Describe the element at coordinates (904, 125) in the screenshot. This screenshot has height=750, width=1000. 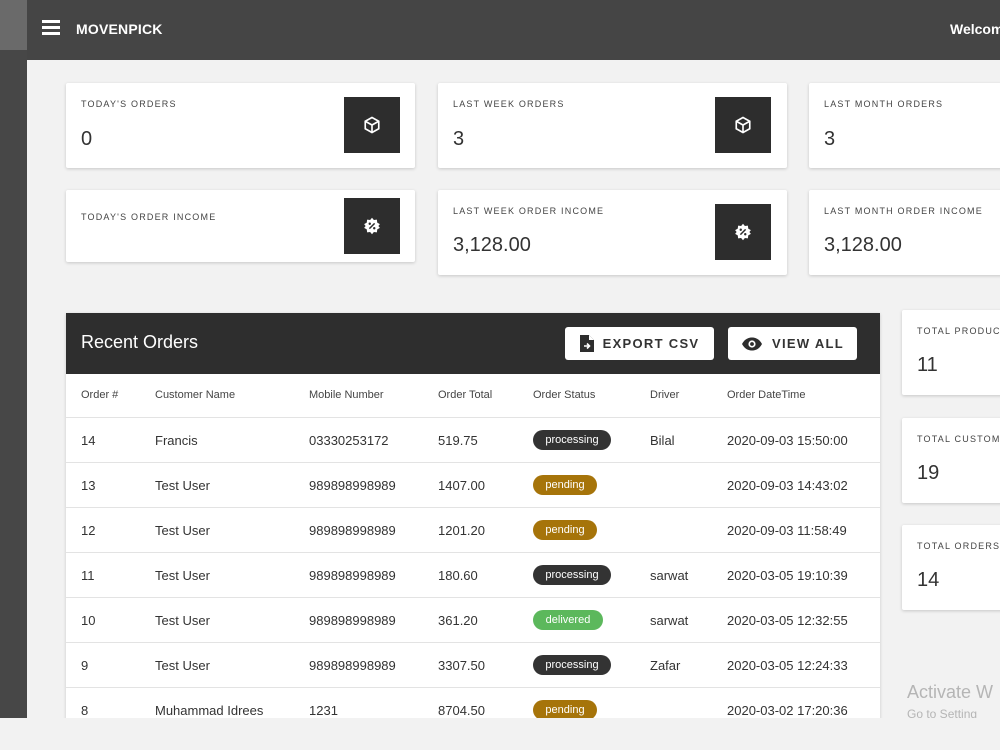
I see `stat-card-last-month-orders: LAST MONTH ORDERS 3` at that location.